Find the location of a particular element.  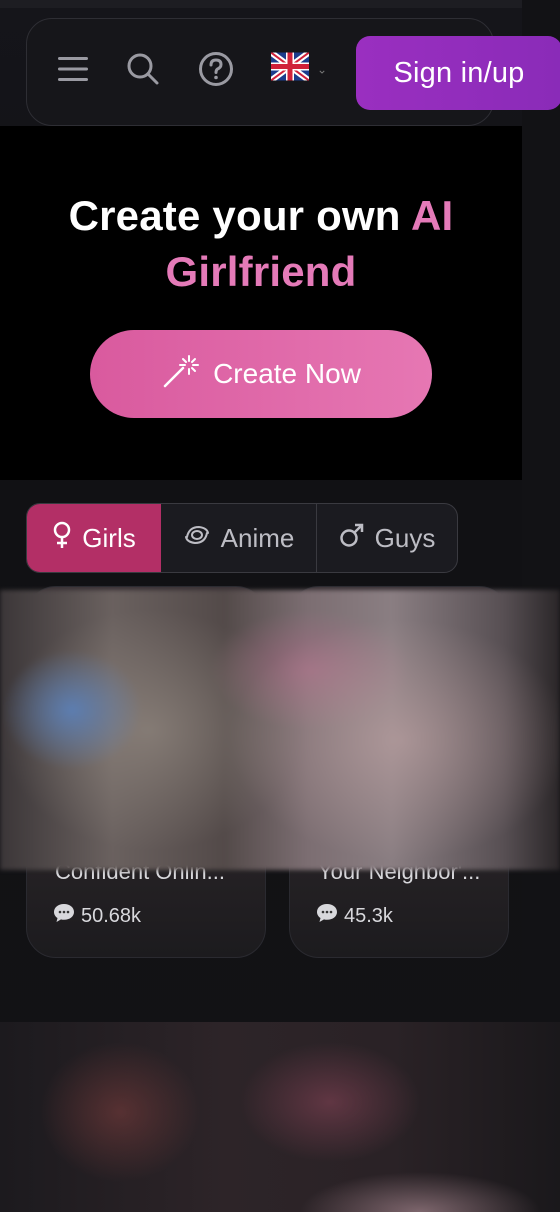

tab-guys: Guys is located at coordinates (387, 538).